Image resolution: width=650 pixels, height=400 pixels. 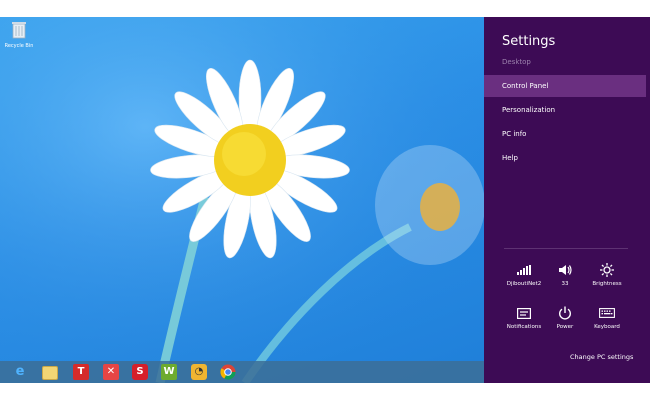 I want to click on tile-keyboard: Keyboard, so click(x=607, y=318).